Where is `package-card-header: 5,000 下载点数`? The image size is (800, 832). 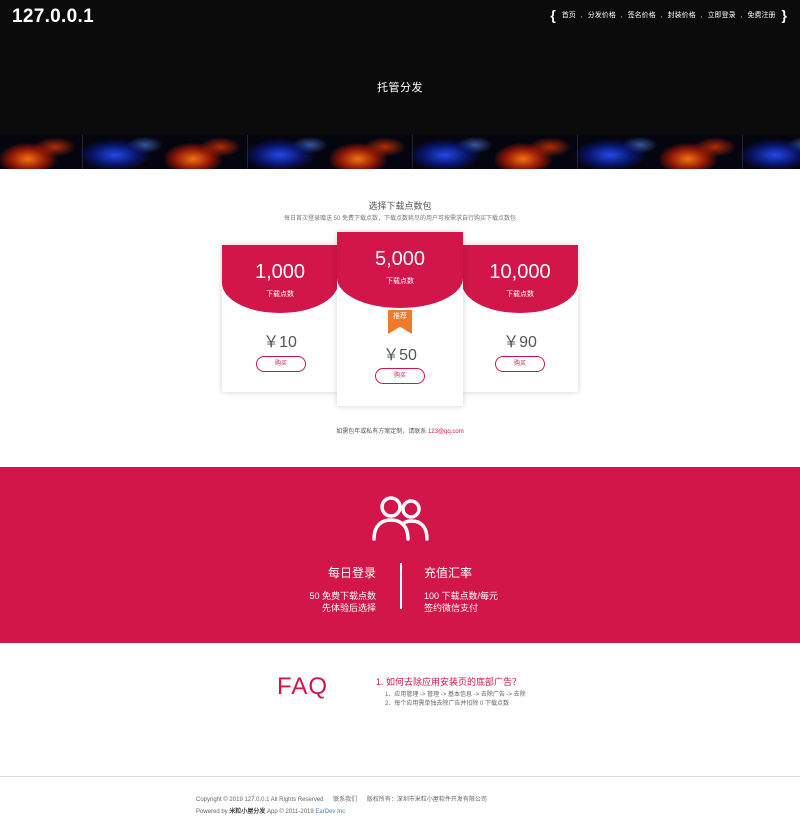 package-card-header: 5,000 下载点数 is located at coordinates (400, 270).